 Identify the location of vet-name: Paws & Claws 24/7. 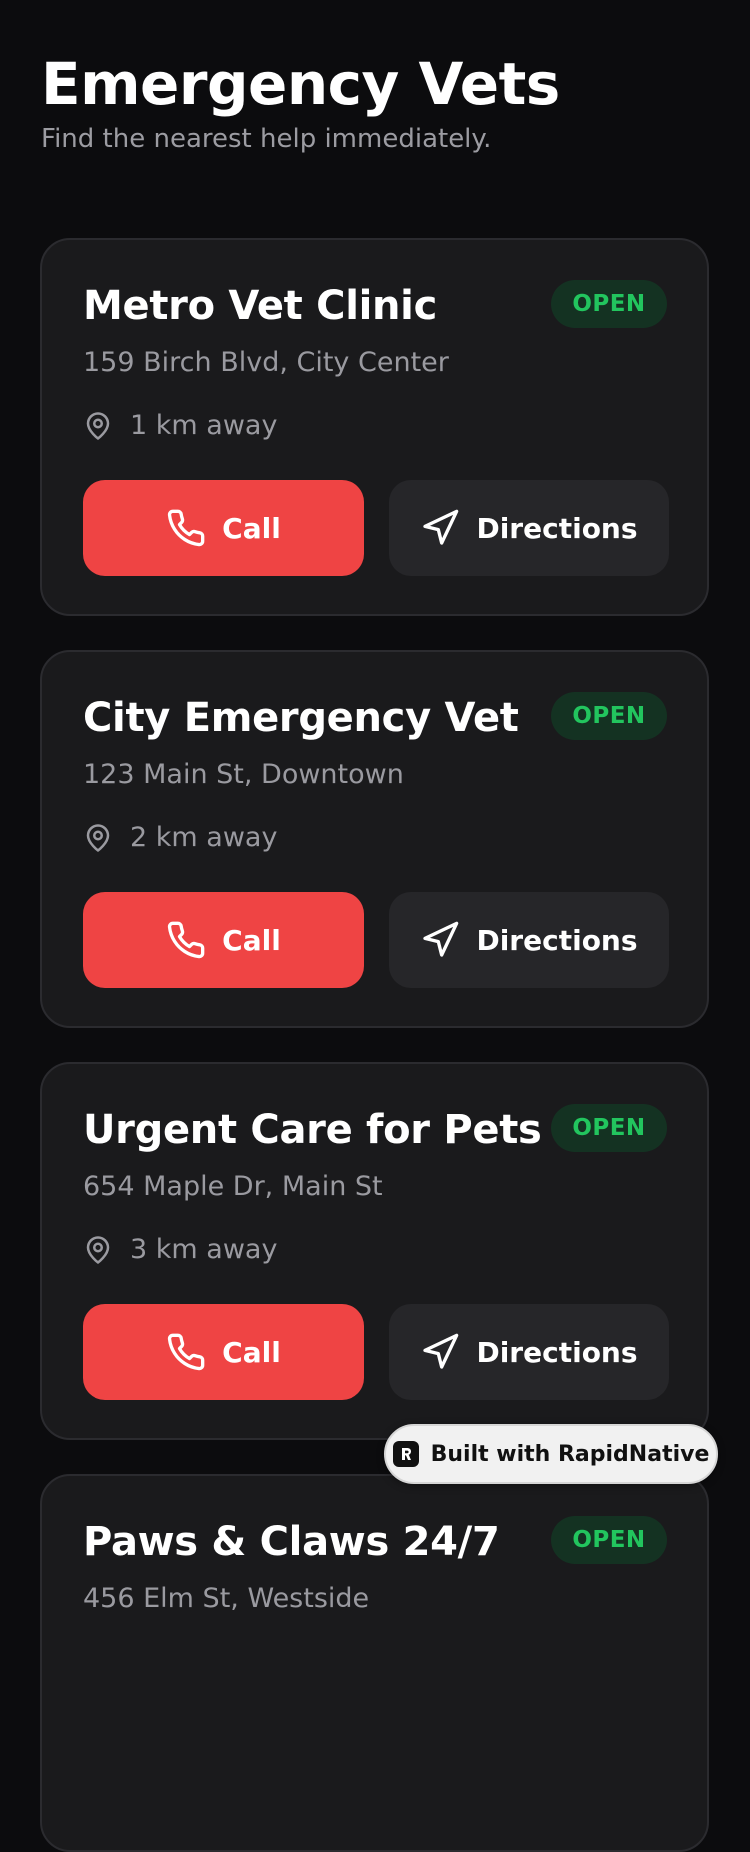
(291, 1542).